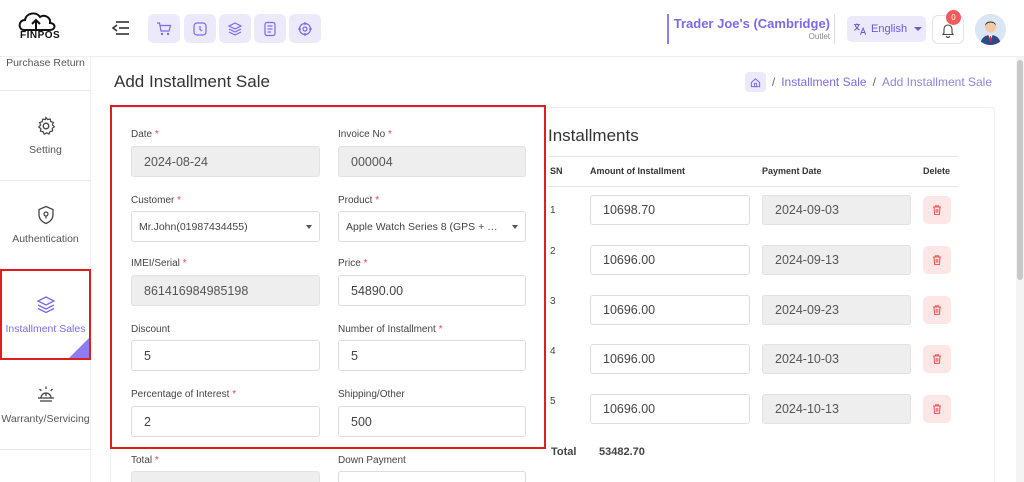 This screenshot has width=1024, height=482. I want to click on num-installment-label: Number of Installment *, so click(390, 329).